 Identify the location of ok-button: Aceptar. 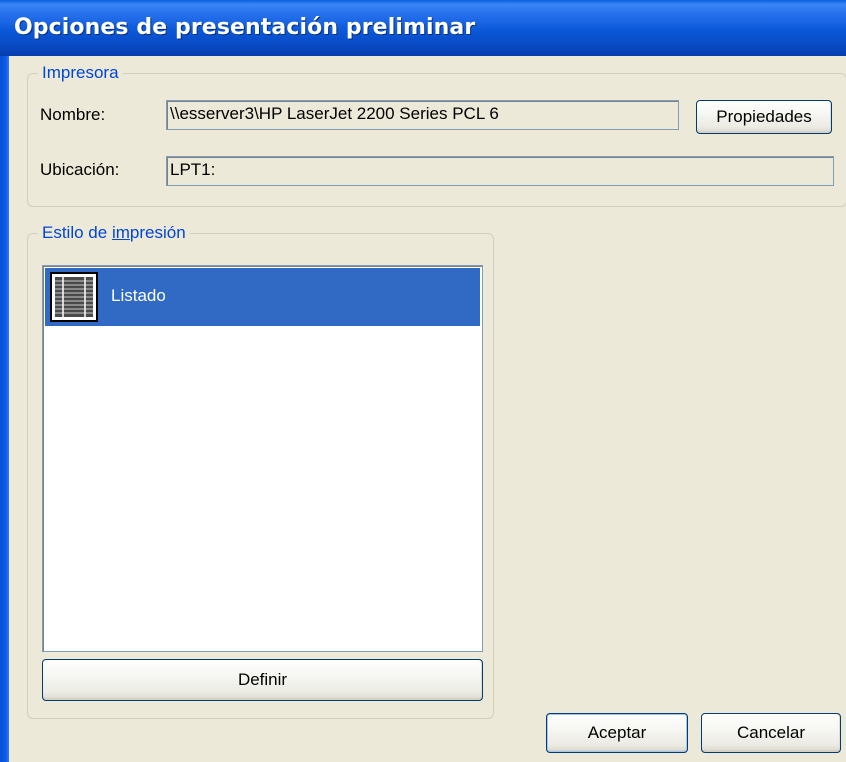
(617, 733).